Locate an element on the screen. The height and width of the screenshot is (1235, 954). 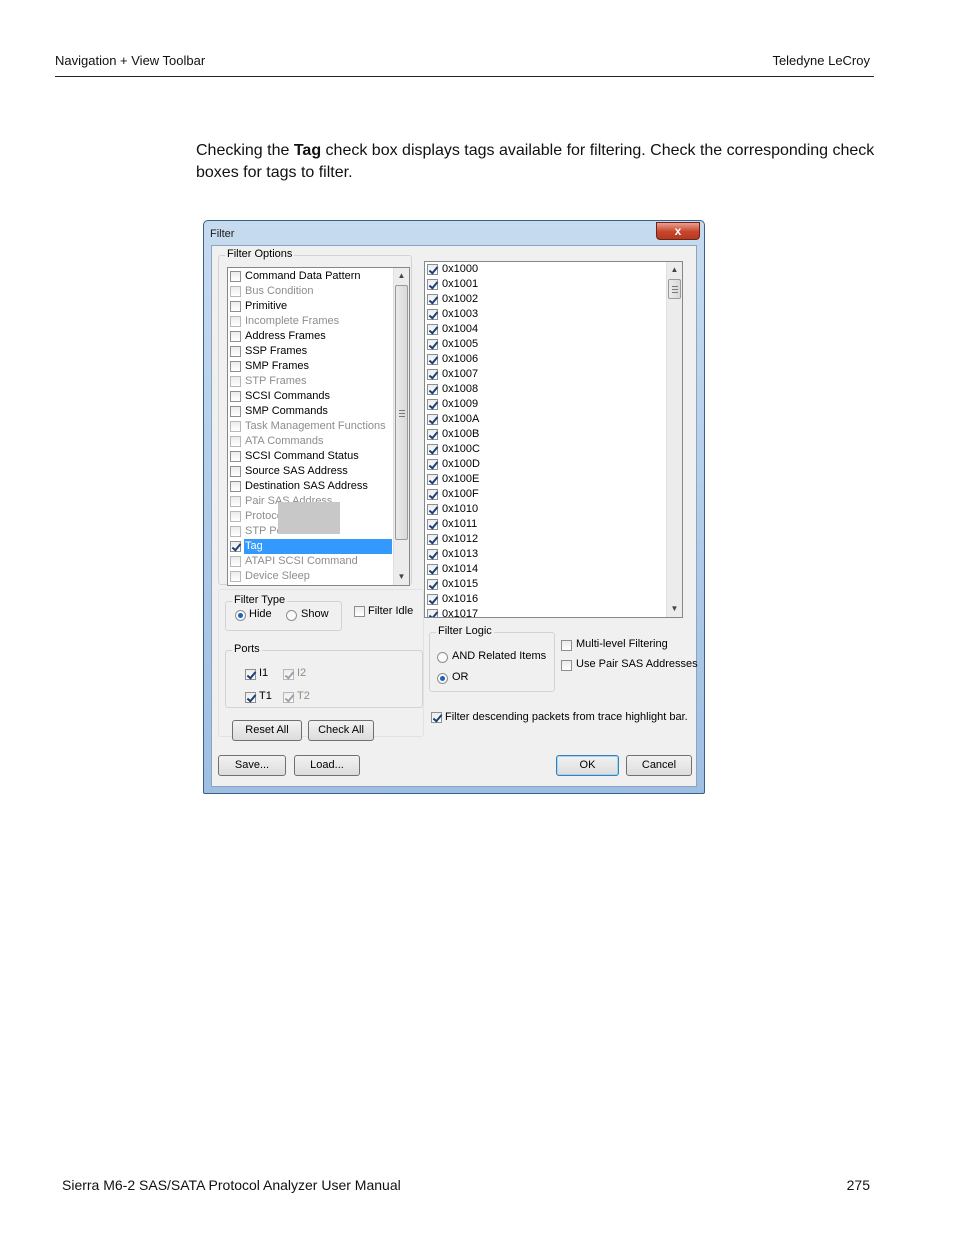
tag-item-label: 0x1009 is located at coordinates (460, 404).